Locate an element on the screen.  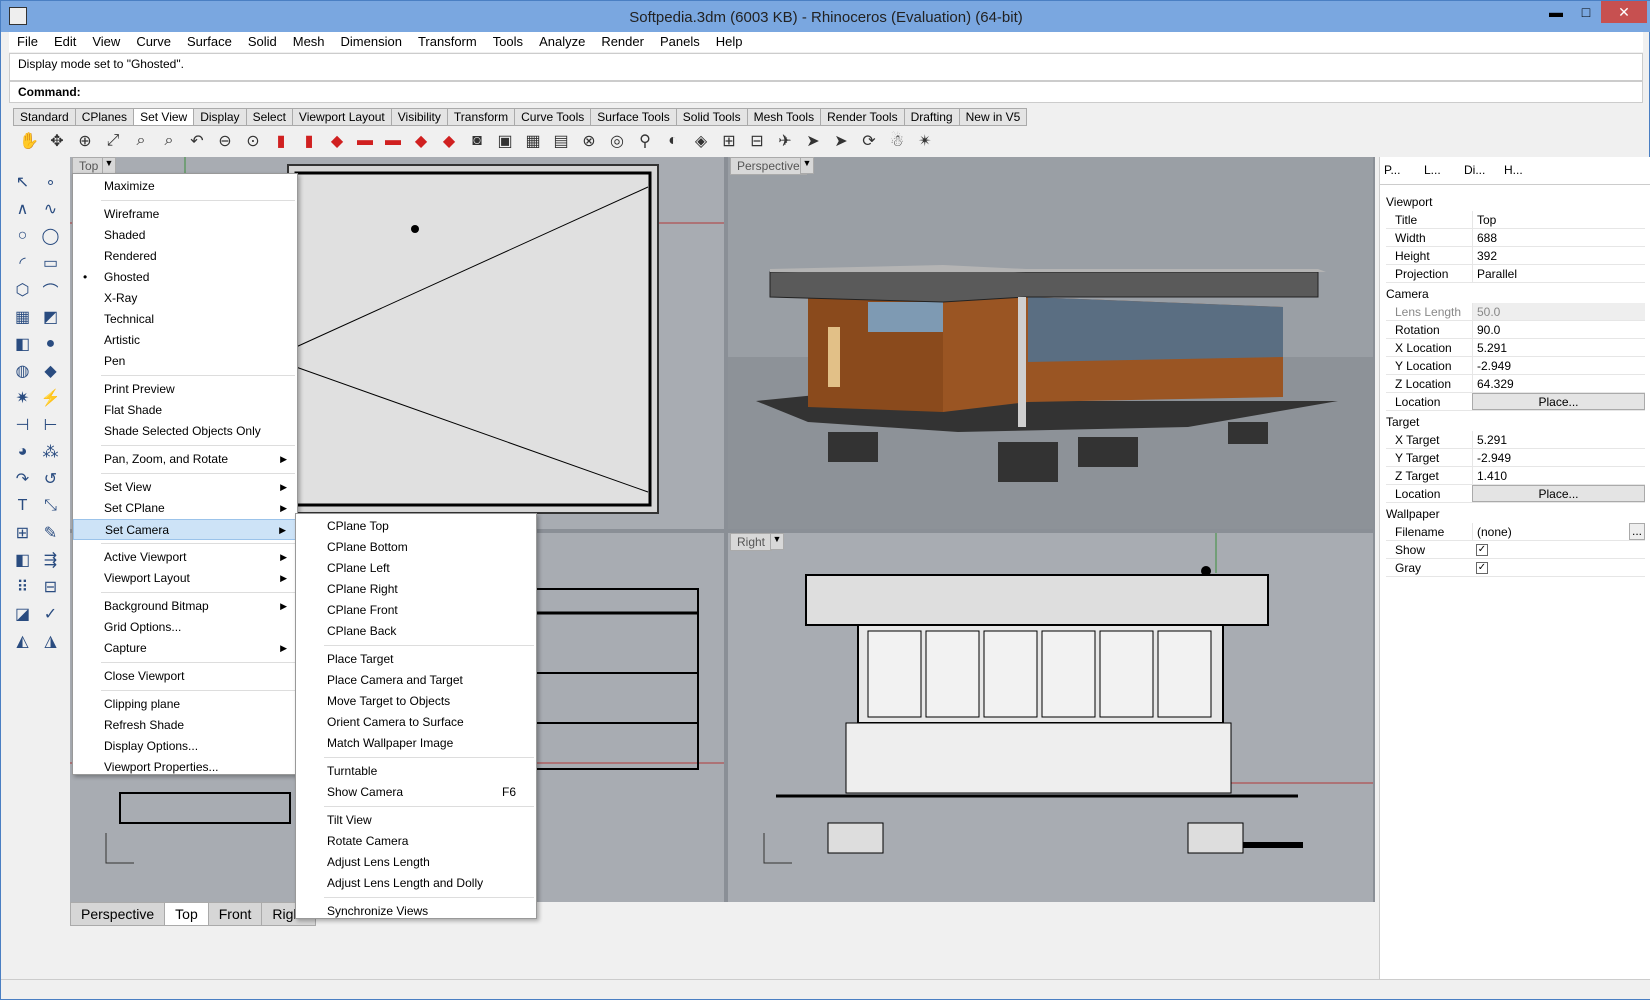
tab-mesh-tools: Mesh Tools is located at coordinates (784, 117).